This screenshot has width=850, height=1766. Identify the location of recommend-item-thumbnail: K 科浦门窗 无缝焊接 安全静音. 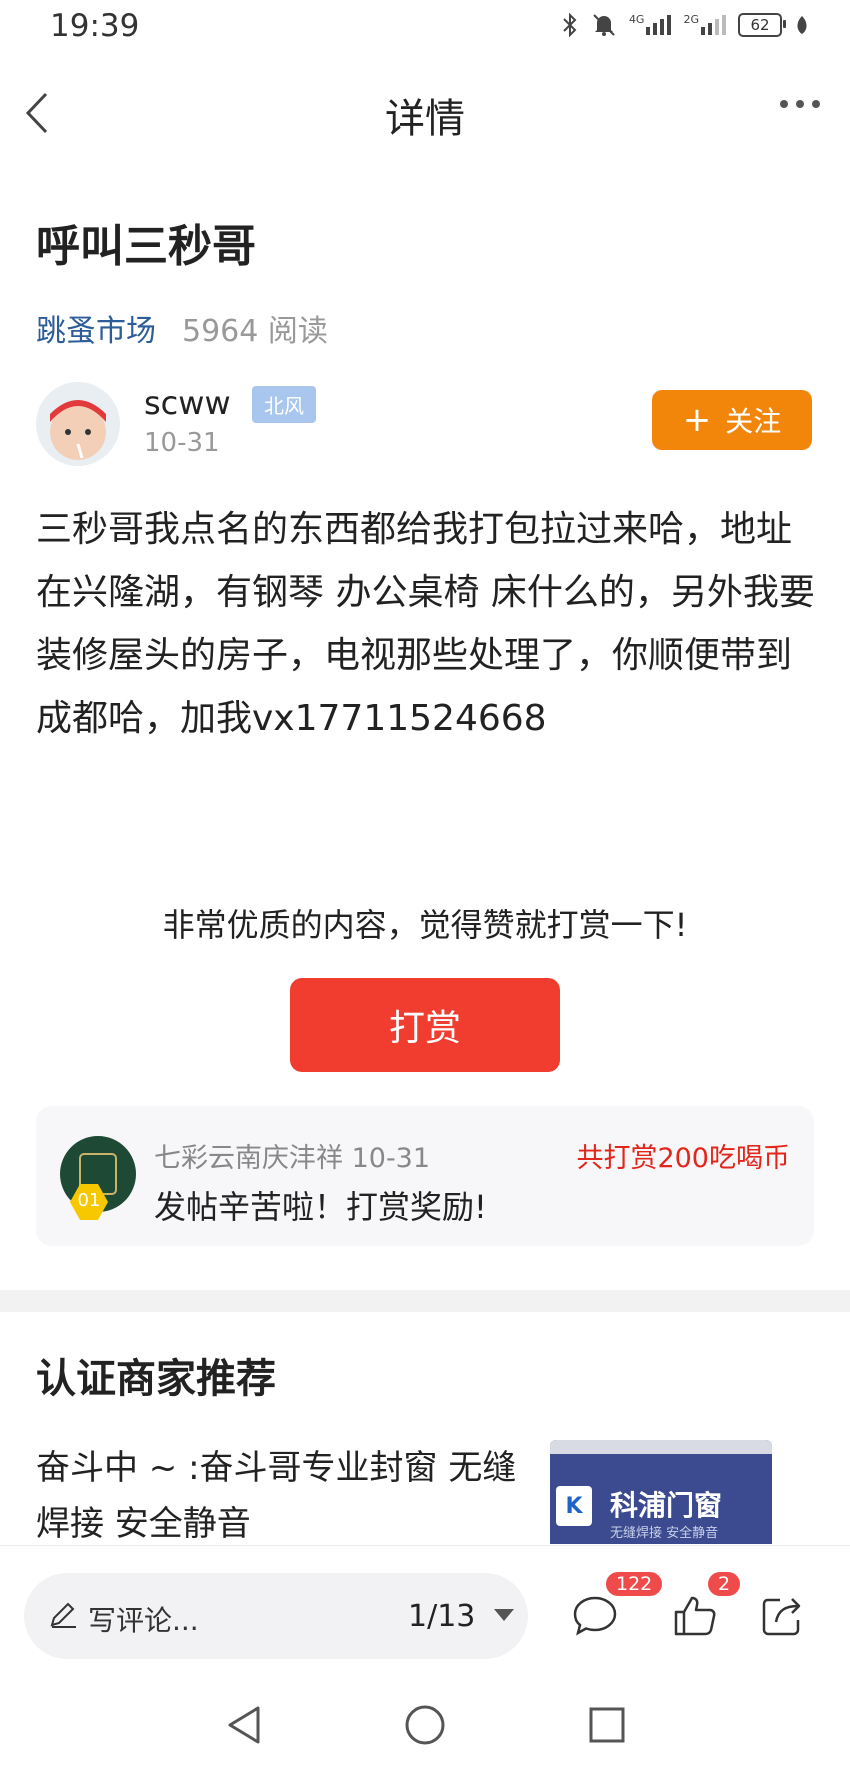
(661, 1492).